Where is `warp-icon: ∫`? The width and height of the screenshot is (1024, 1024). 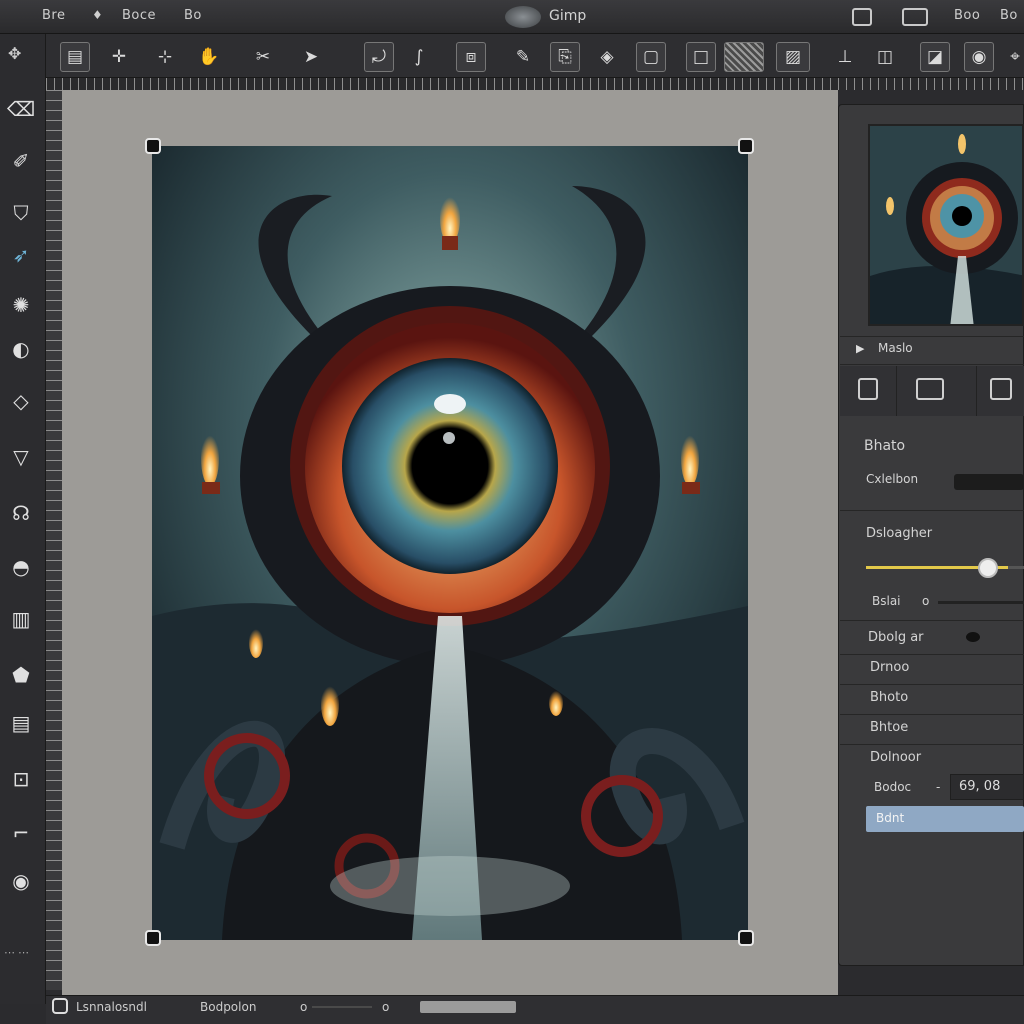
warp-icon: ∫ is located at coordinates (419, 57).